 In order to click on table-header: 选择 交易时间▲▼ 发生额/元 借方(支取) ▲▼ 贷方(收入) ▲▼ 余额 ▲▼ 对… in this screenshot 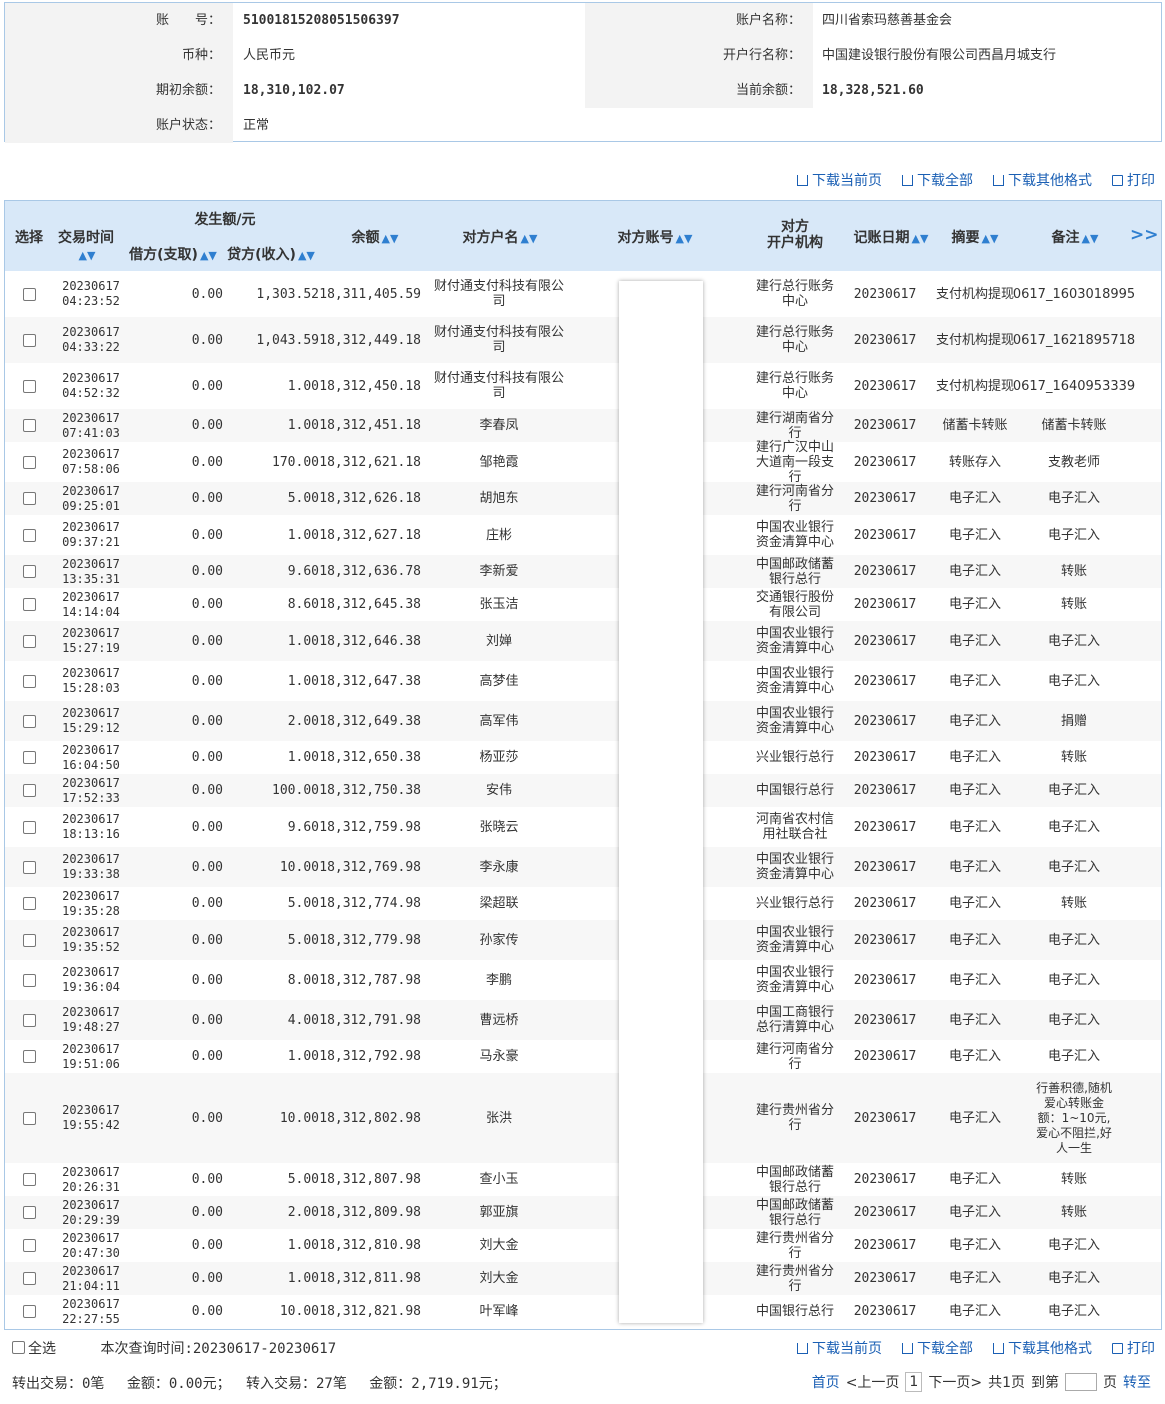, I will do `click(583, 236)`.